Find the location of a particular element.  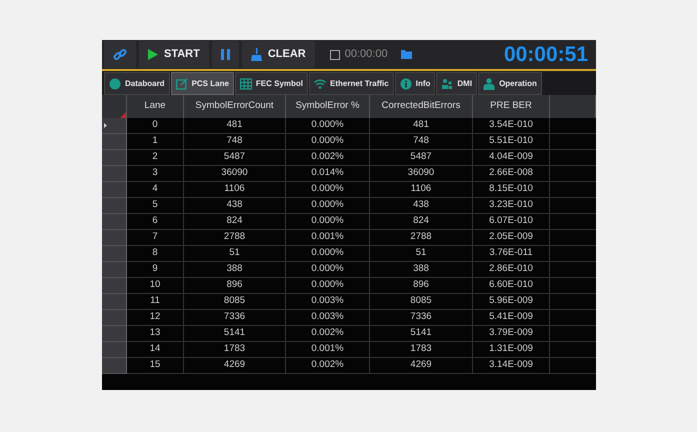

clear-button: CLEAR is located at coordinates (278, 54).